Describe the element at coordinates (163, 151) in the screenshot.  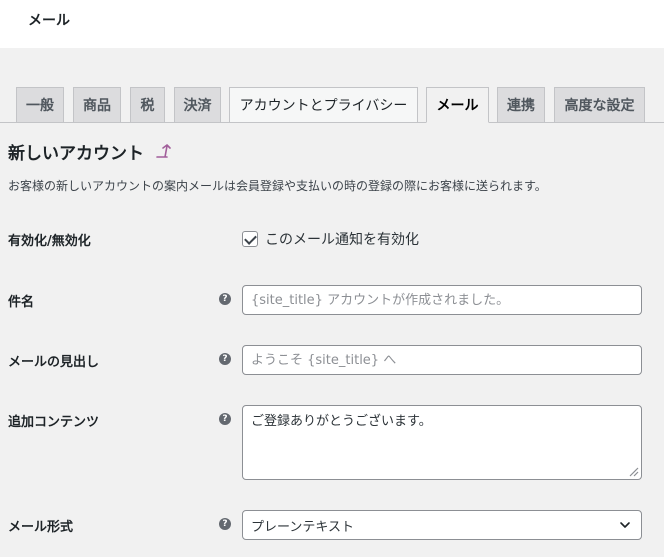
I see `up-arrow-icon` at that location.